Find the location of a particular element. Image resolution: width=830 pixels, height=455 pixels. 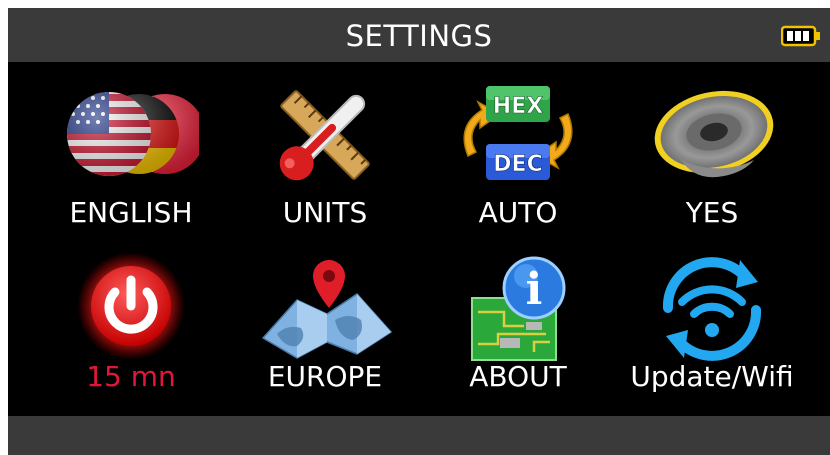

about-tile: i ABOUT is located at coordinates (518, 344).